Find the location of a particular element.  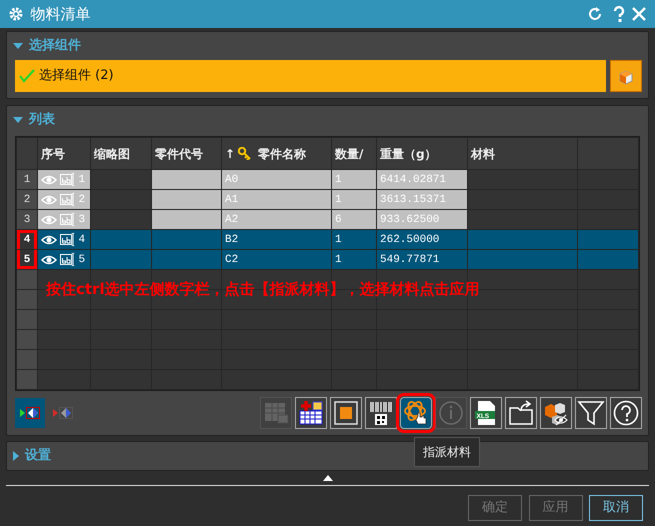

column-header: ↑ 零件名称 is located at coordinates (277, 154).